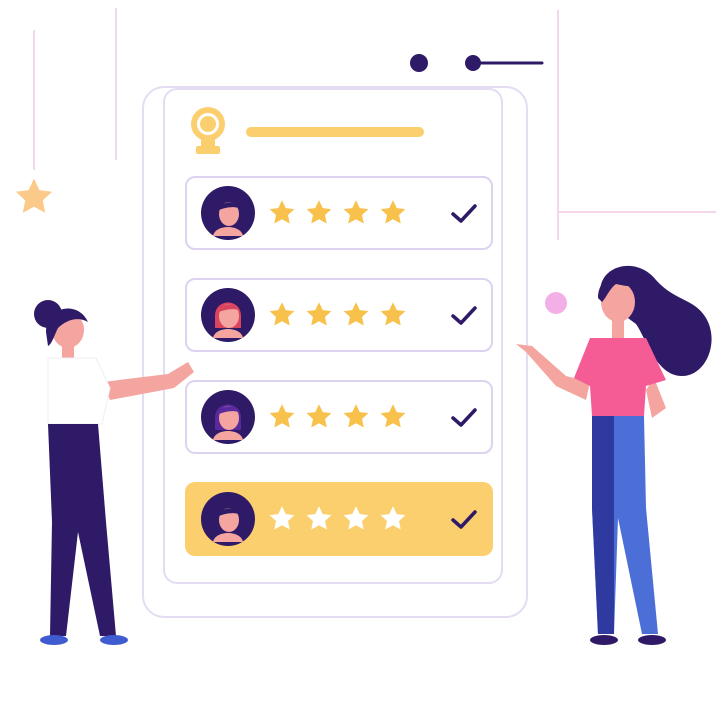 The width and height of the screenshot is (720, 720). What do you see at coordinates (228, 315) in the screenshot?
I see `avatar-woman-red-hair-icon` at bounding box center [228, 315].